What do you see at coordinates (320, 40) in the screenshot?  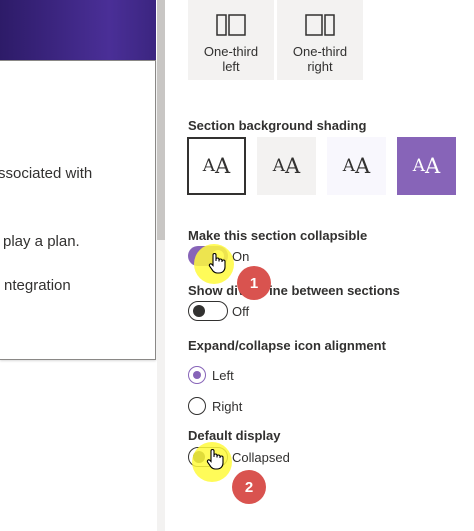 I see `layout-one-third-right-button: One-third right` at bounding box center [320, 40].